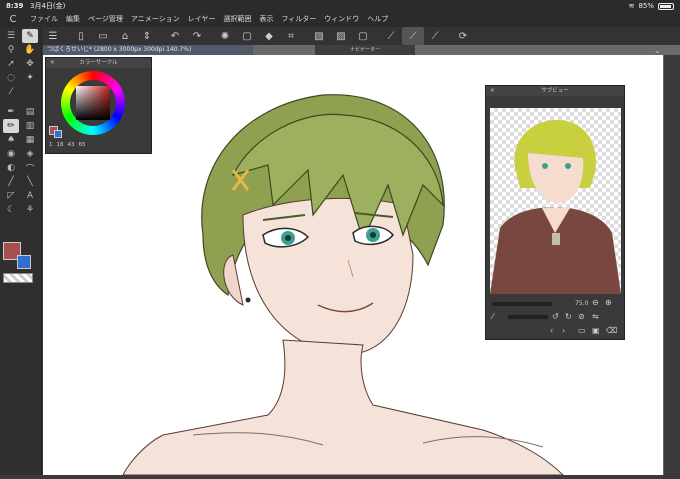  What do you see at coordinates (11, 182) in the screenshot?
I see `line-icon: ╱` at bounding box center [11, 182].